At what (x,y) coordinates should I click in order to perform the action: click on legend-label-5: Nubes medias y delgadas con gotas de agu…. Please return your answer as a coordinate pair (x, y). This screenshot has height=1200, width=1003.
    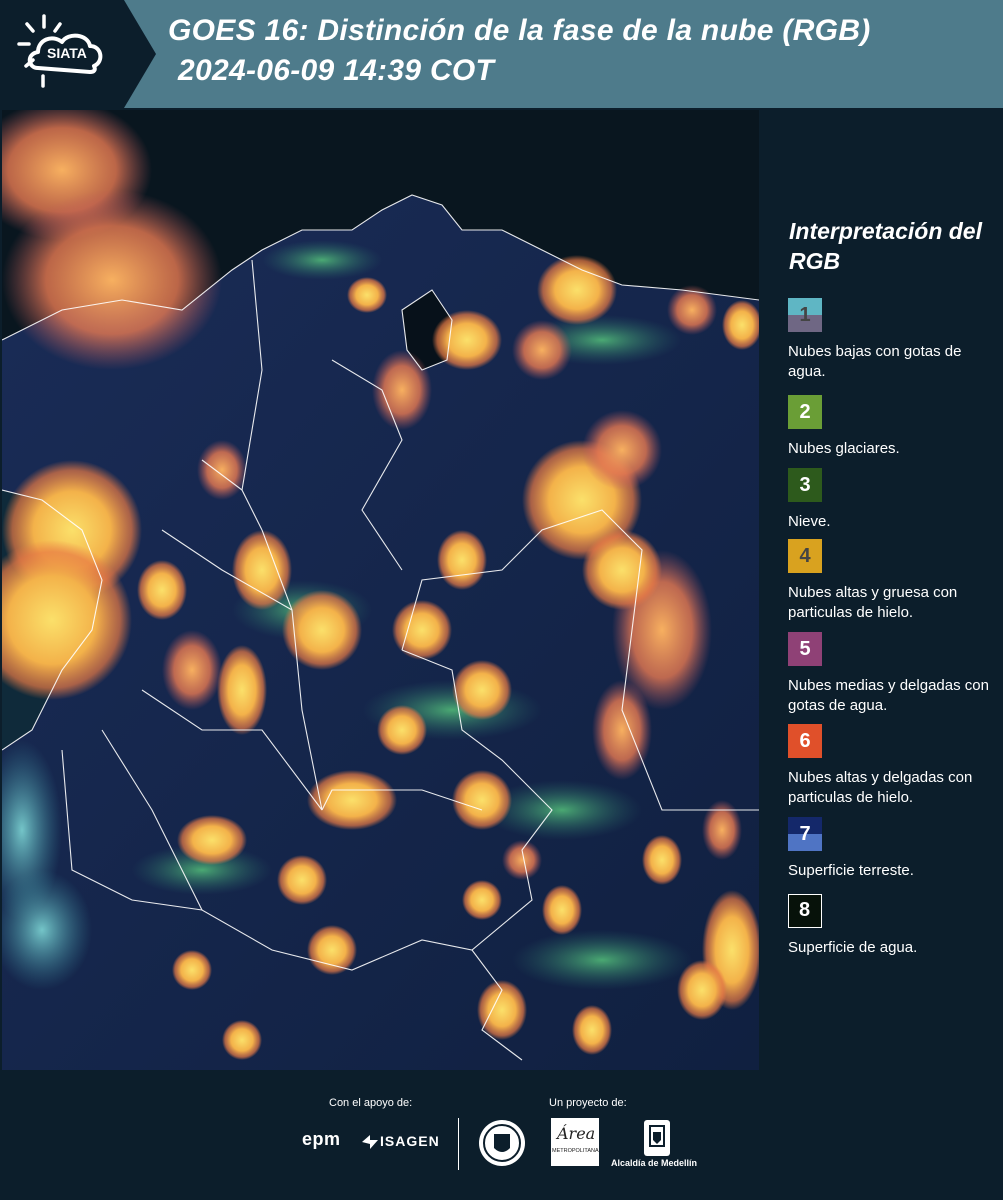
    Looking at the image, I should click on (888, 695).